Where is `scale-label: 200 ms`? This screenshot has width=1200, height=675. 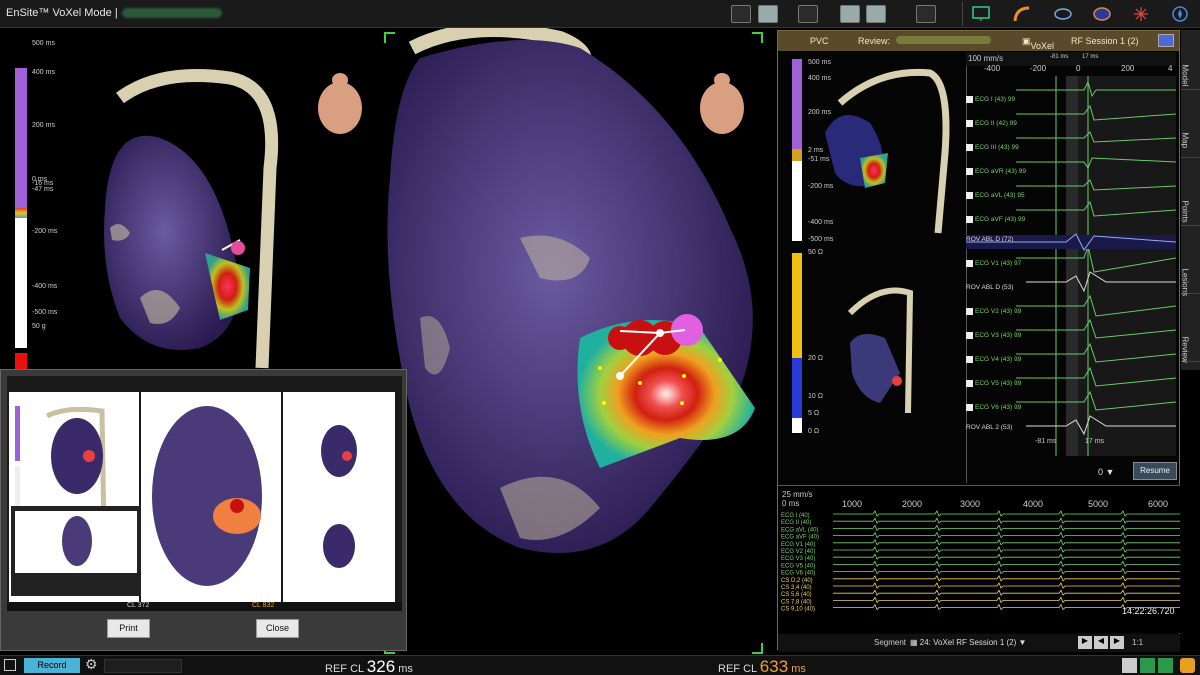 scale-label: 200 ms is located at coordinates (43, 125).